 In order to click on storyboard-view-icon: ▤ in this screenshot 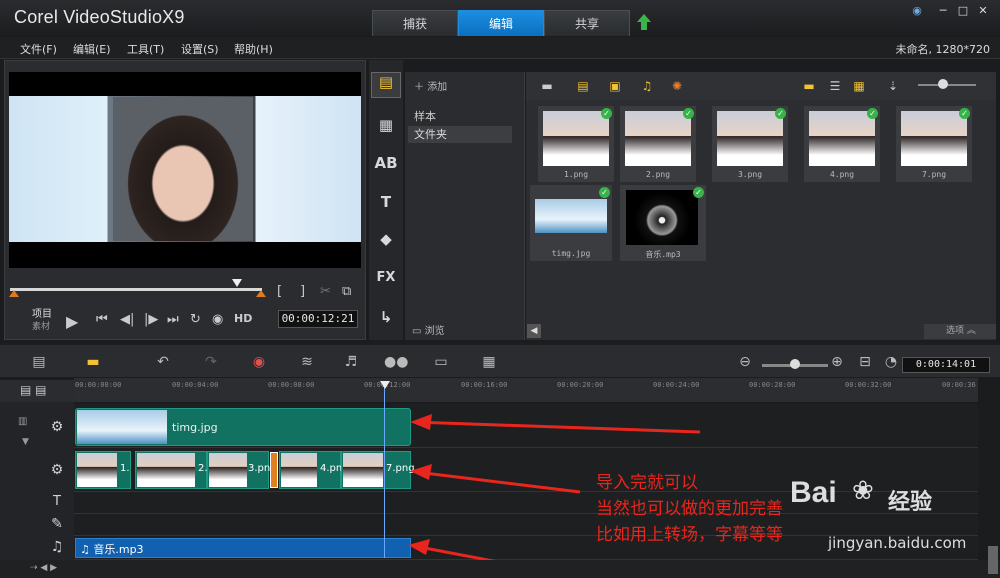, I will do `click(39, 362)`.